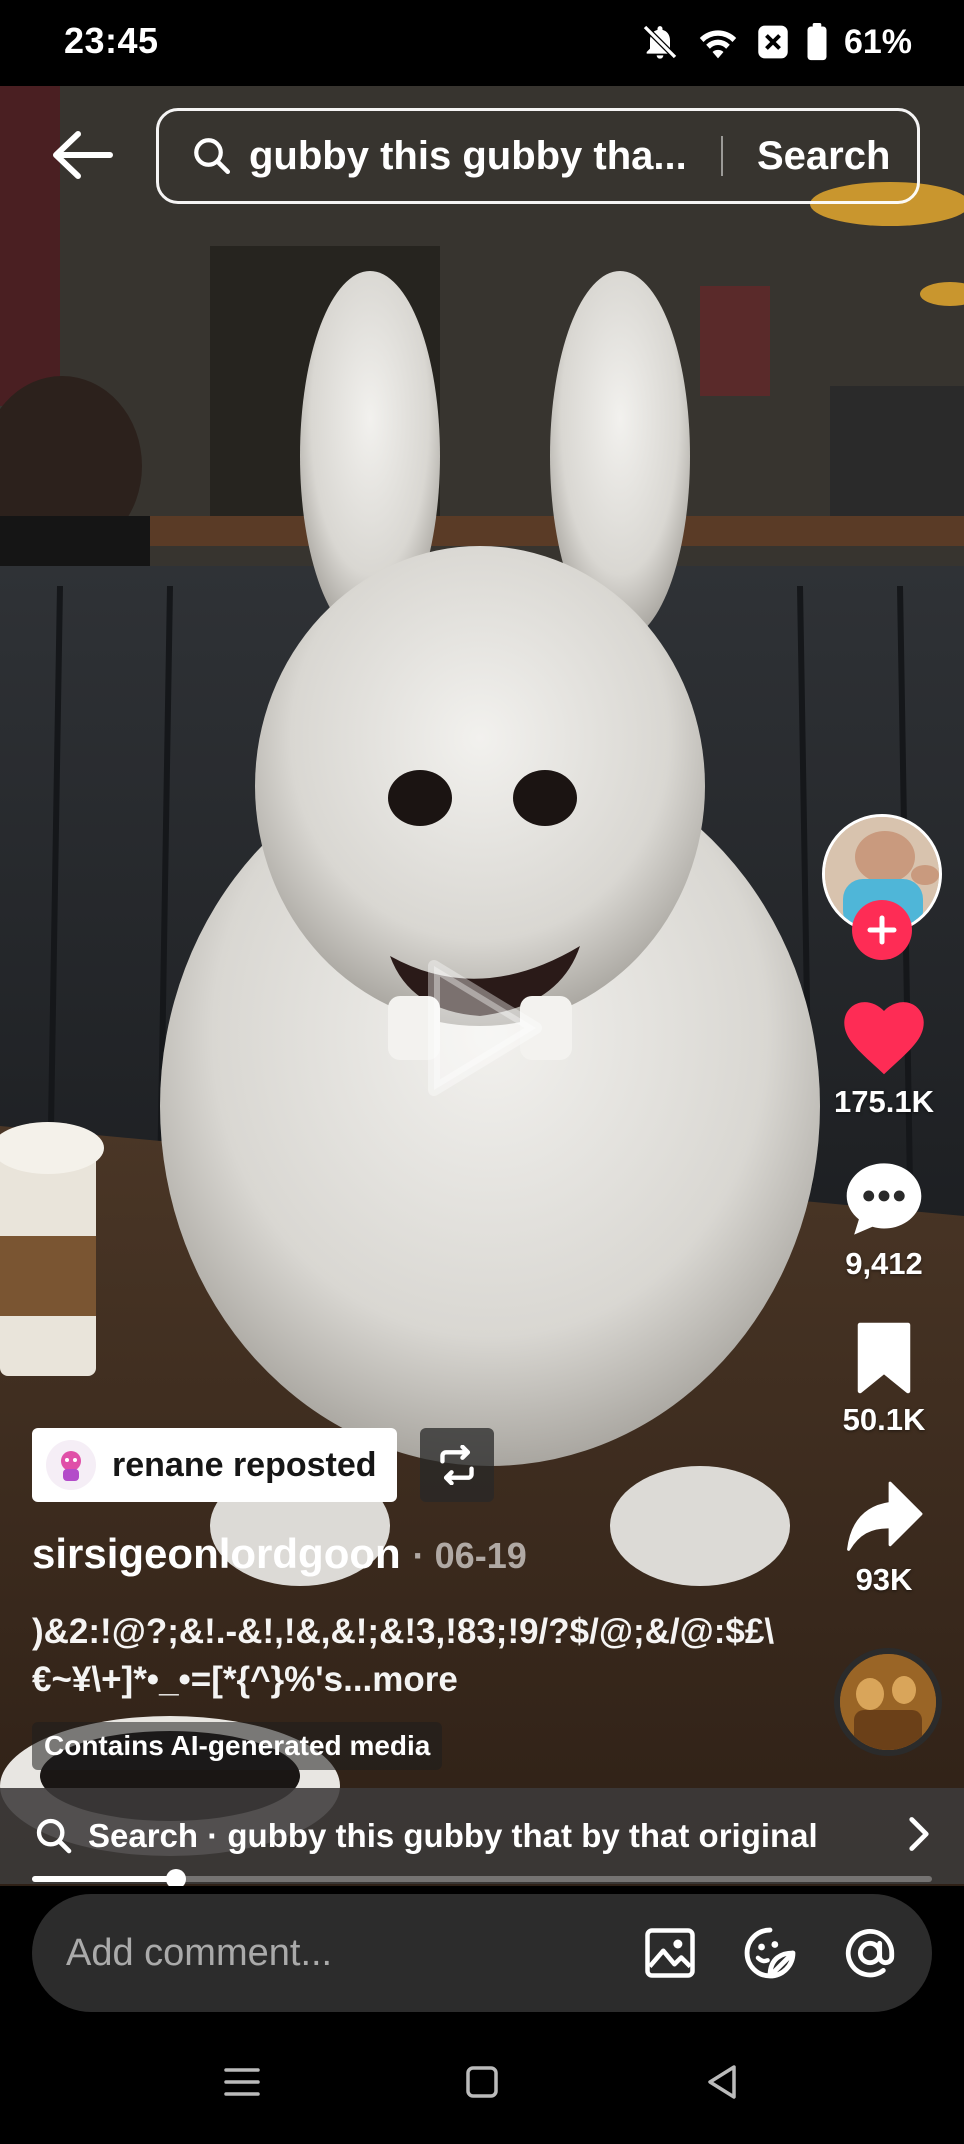 The image size is (964, 2144). What do you see at coordinates (400, 1679) in the screenshot?
I see `caption-more: ...more` at bounding box center [400, 1679].